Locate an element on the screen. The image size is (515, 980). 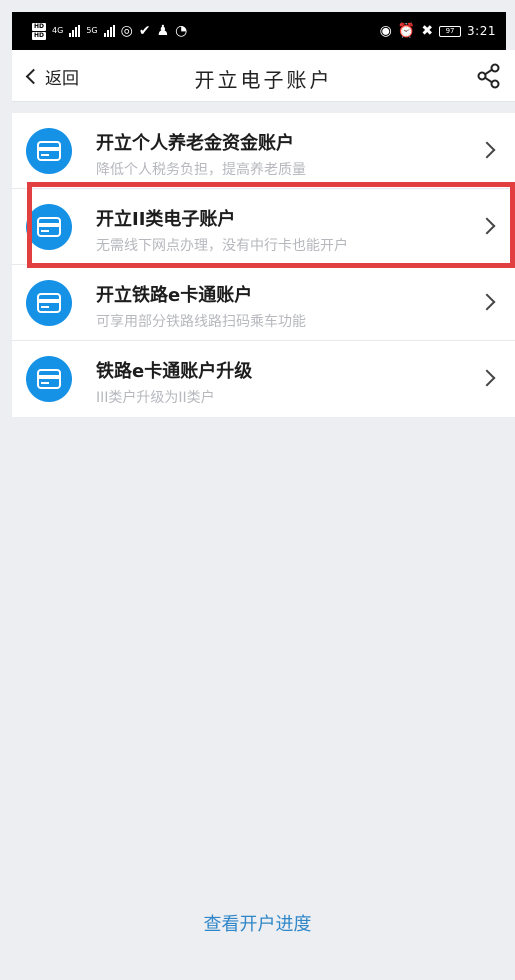
share-button is located at coordinates (489, 76).